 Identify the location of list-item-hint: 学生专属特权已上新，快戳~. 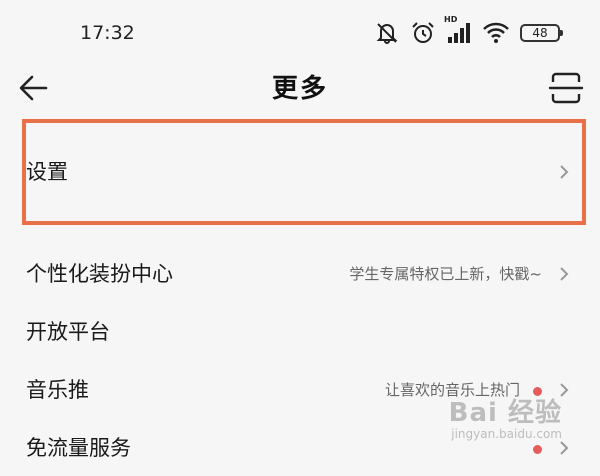
(445, 274).